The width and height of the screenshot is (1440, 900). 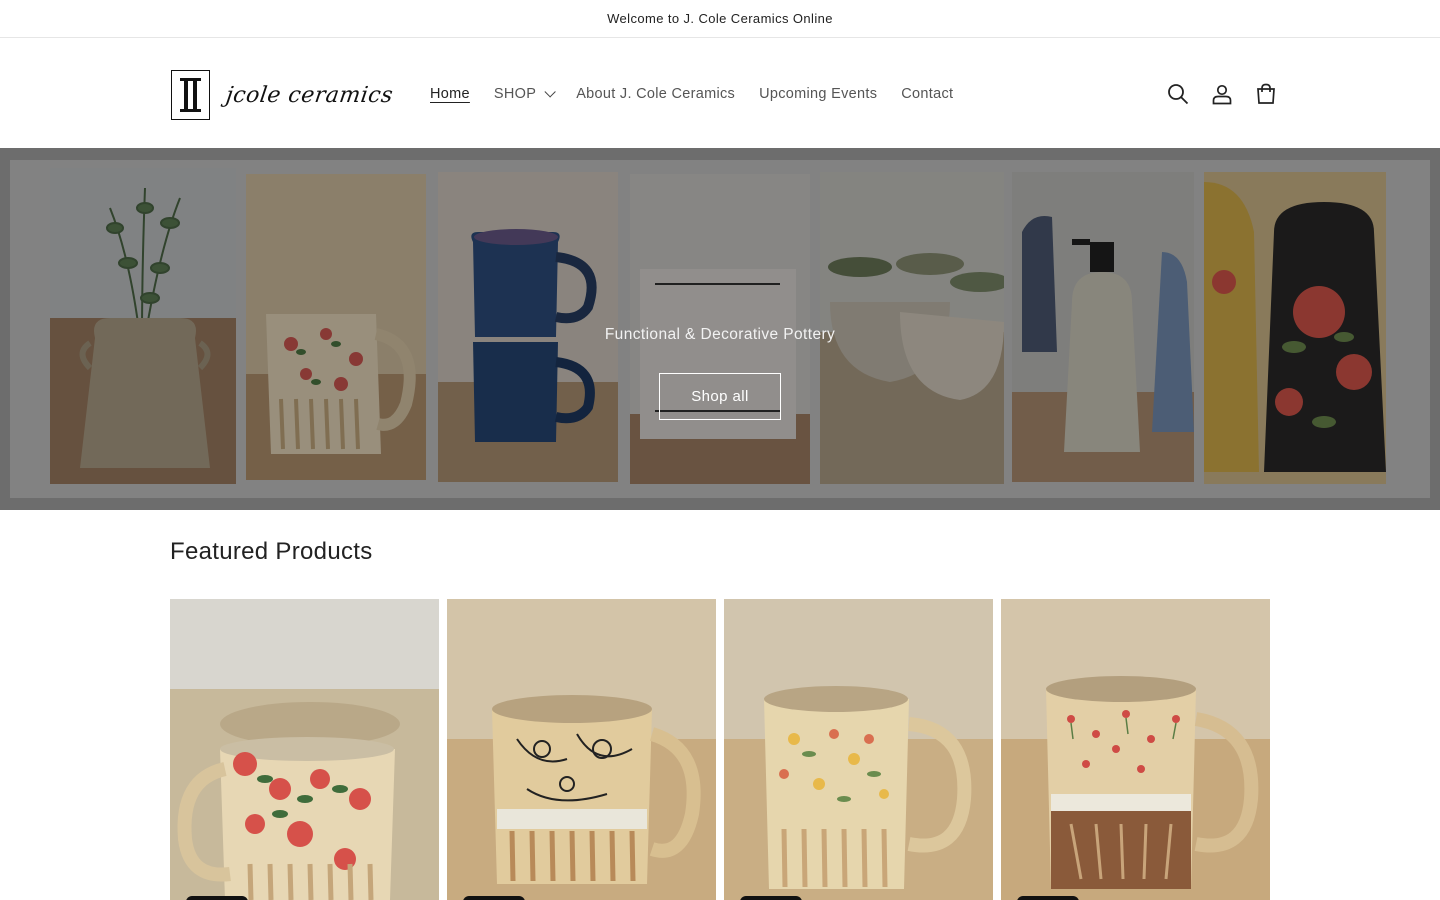 What do you see at coordinates (818, 94) in the screenshot?
I see `nav-events: Upcoming Events` at bounding box center [818, 94].